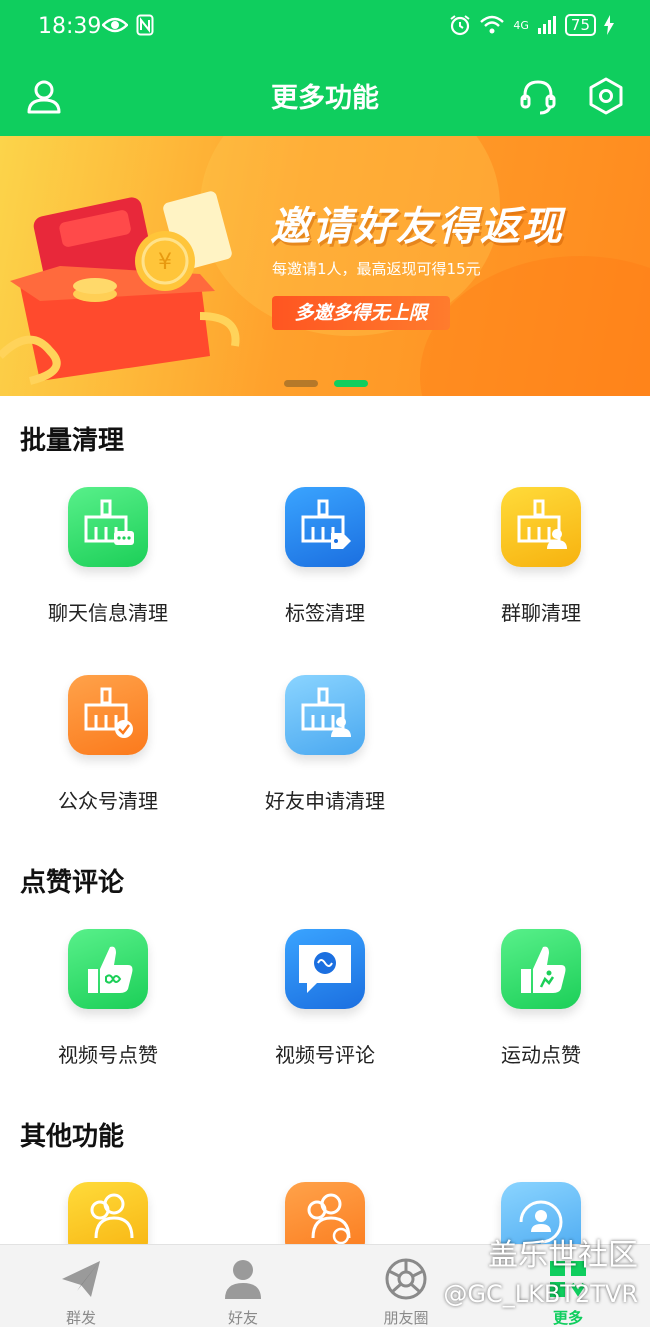 Image resolution: width=650 pixels, height=1327 pixels. I want to click on carousel-indicator, so click(326, 383).